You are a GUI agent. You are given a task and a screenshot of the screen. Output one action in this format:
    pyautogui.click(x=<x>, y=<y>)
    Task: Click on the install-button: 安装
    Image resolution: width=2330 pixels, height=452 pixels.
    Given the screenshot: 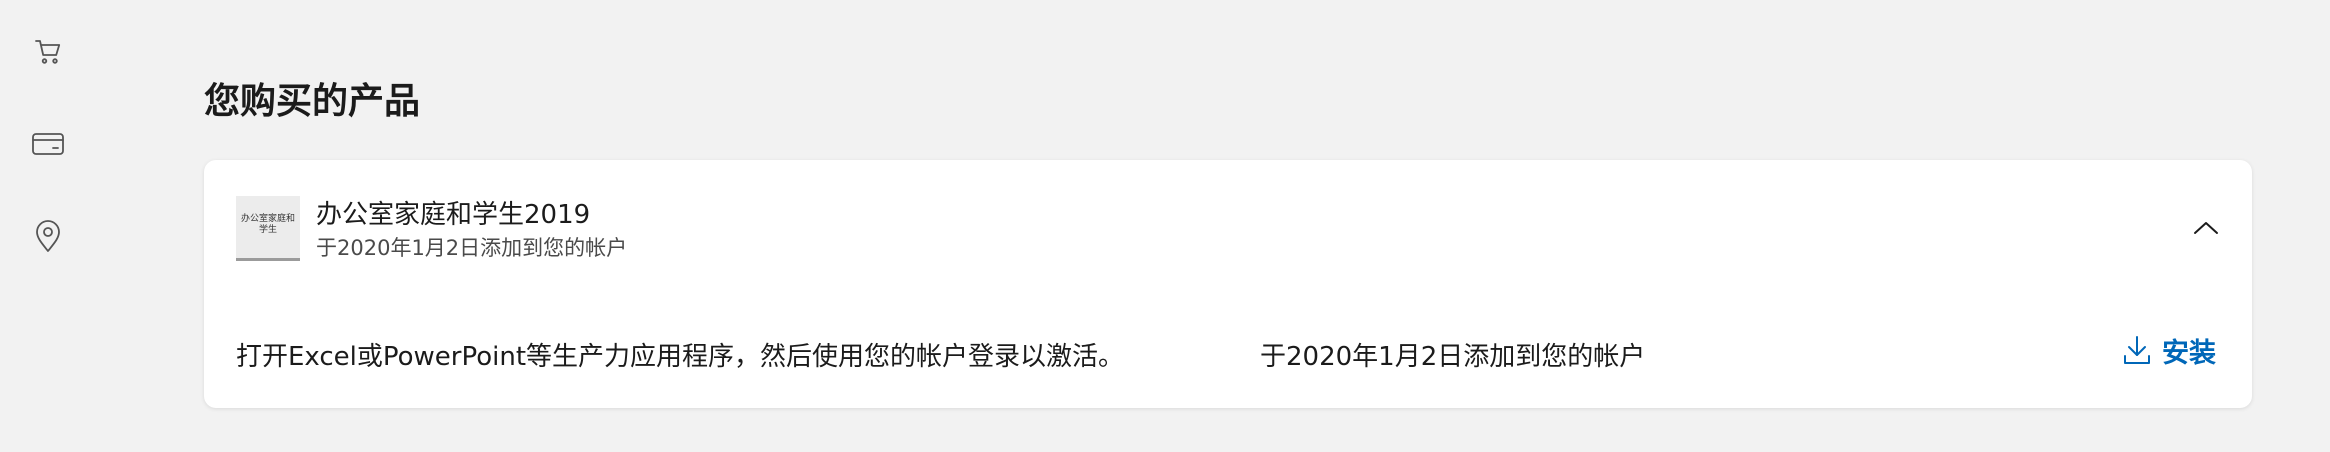 What is the action you would take?
    pyautogui.click(x=2169, y=350)
    